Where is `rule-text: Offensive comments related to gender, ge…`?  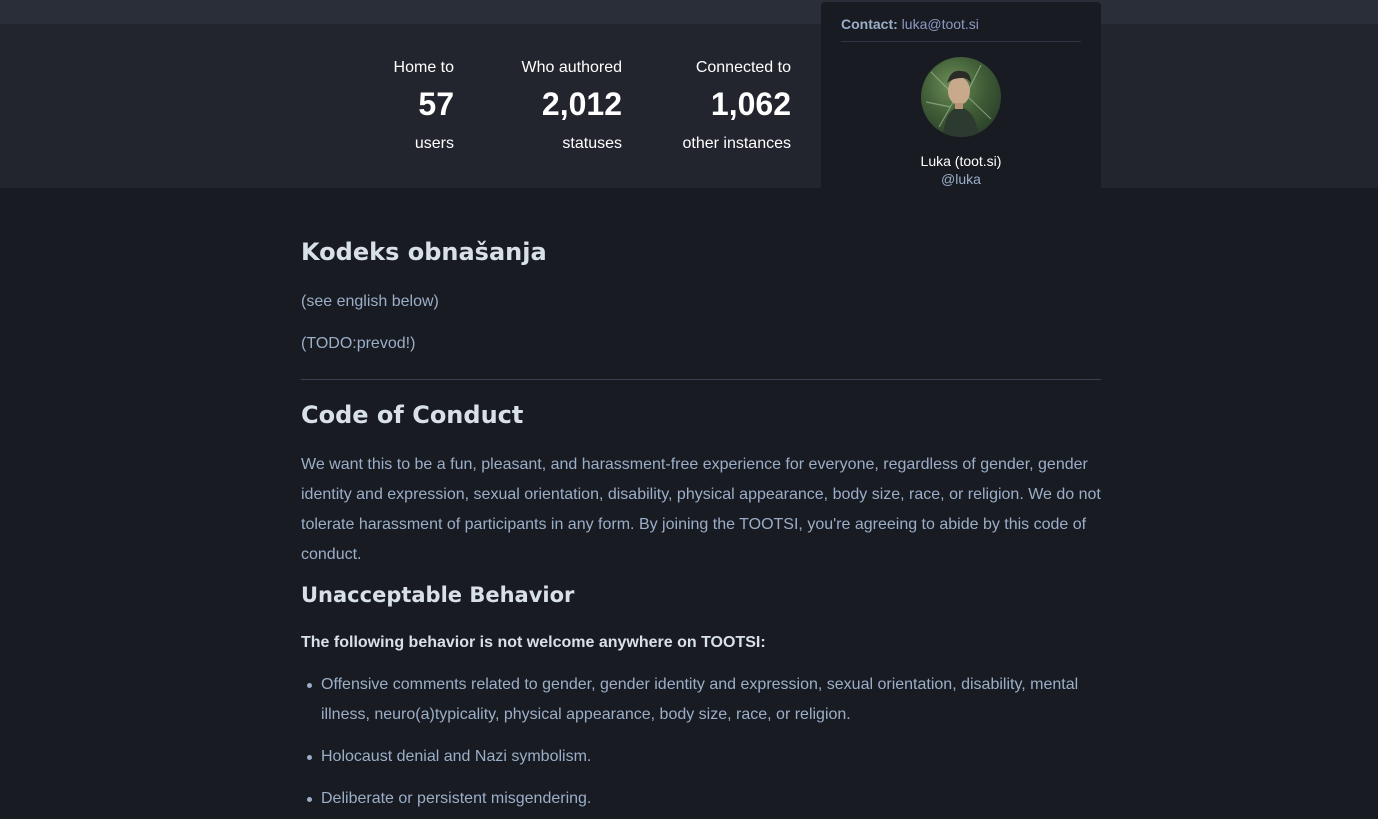
rule-text: Offensive comments related to gender, ge… is located at coordinates (700, 699).